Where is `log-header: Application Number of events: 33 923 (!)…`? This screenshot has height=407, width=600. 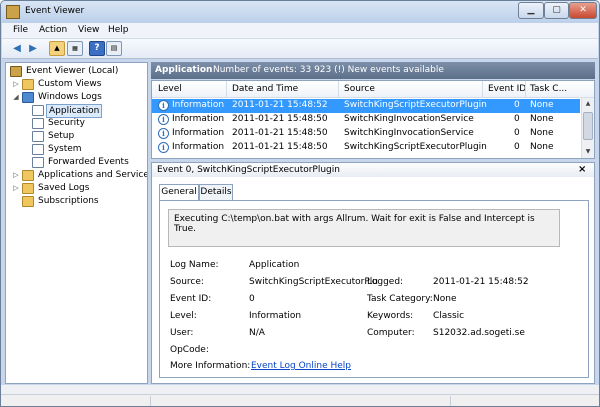 log-header: Application Number of events: 33 923 (!)… is located at coordinates (373, 70).